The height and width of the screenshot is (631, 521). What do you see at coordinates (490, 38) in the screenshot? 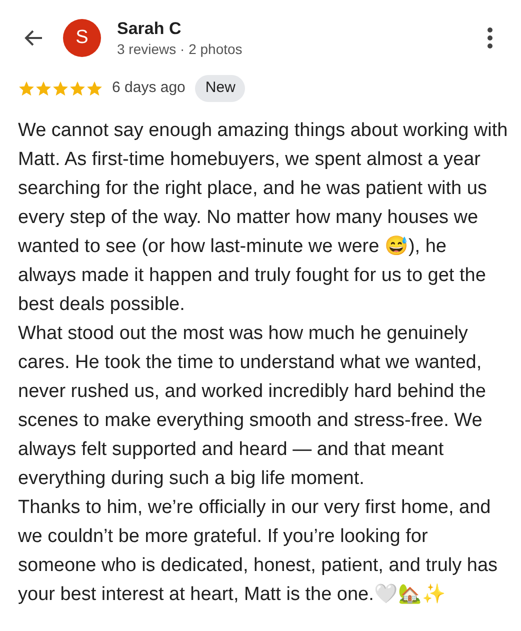
I see `more-options-icon` at bounding box center [490, 38].